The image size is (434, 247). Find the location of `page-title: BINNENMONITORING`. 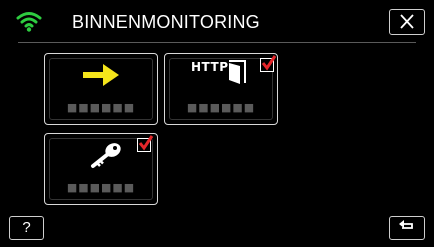

page-title: BINNENMONITORING is located at coordinates (166, 22).